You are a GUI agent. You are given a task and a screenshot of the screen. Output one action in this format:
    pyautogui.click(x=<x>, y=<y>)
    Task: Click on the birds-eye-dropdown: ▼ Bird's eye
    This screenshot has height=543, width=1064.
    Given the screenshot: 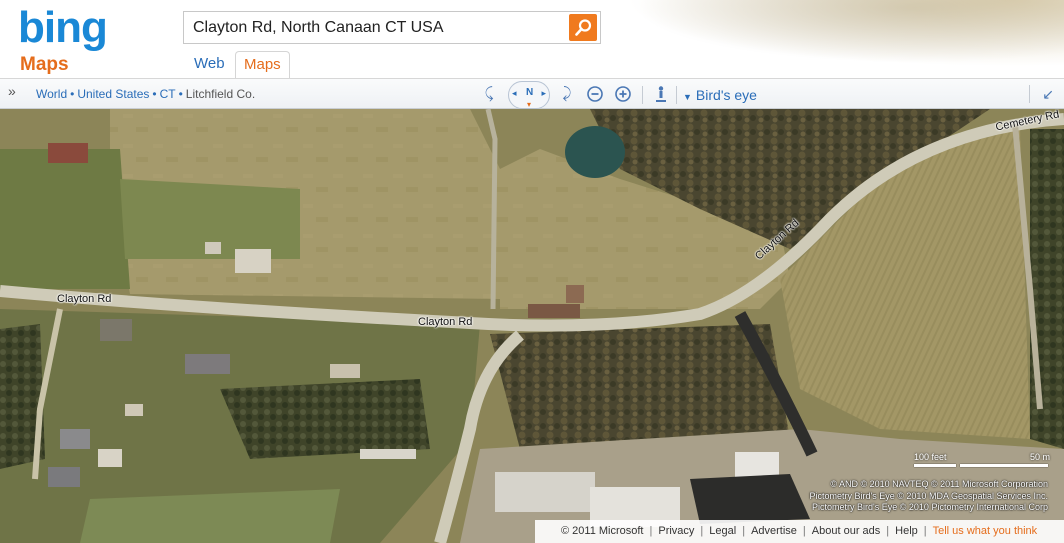 What is the action you would take?
    pyautogui.click(x=720, y=95)
    